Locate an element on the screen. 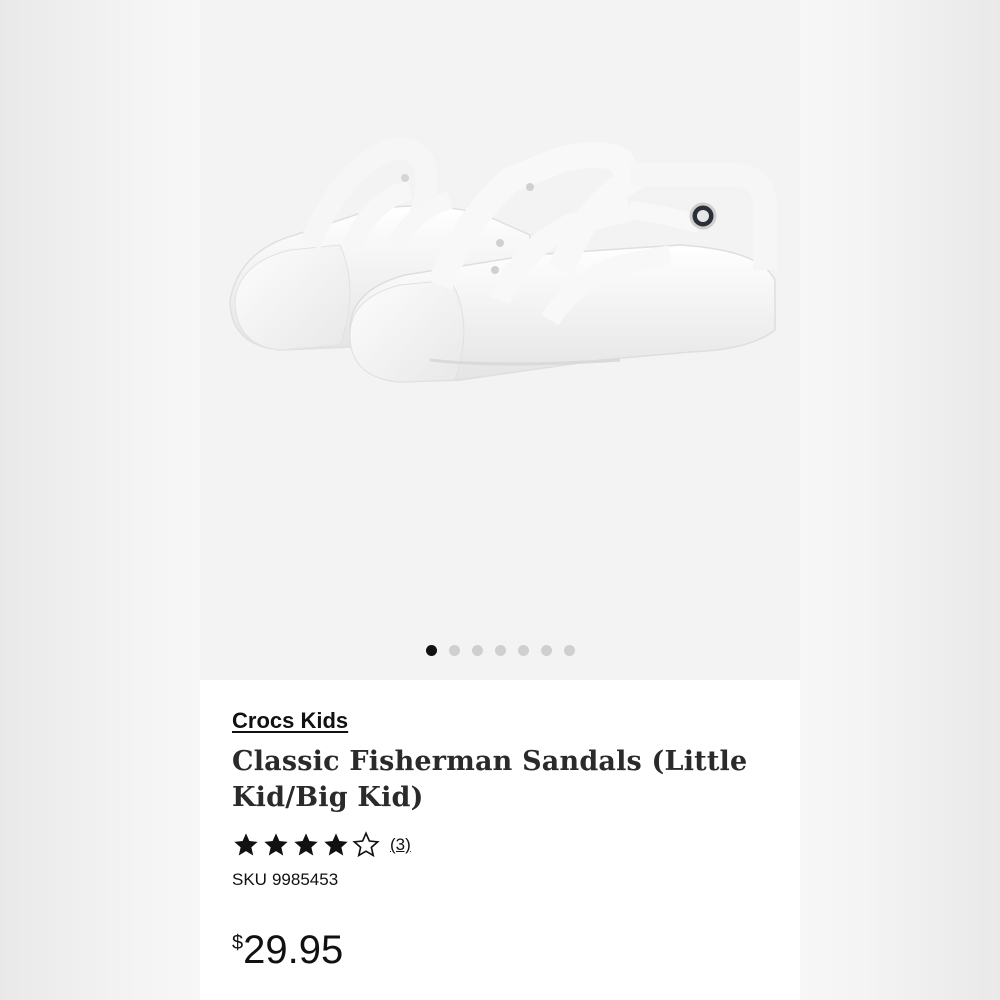 The height and width of the screenshot is (1000, 1000). rating-row: (3) is located at coordinates (502, 845).